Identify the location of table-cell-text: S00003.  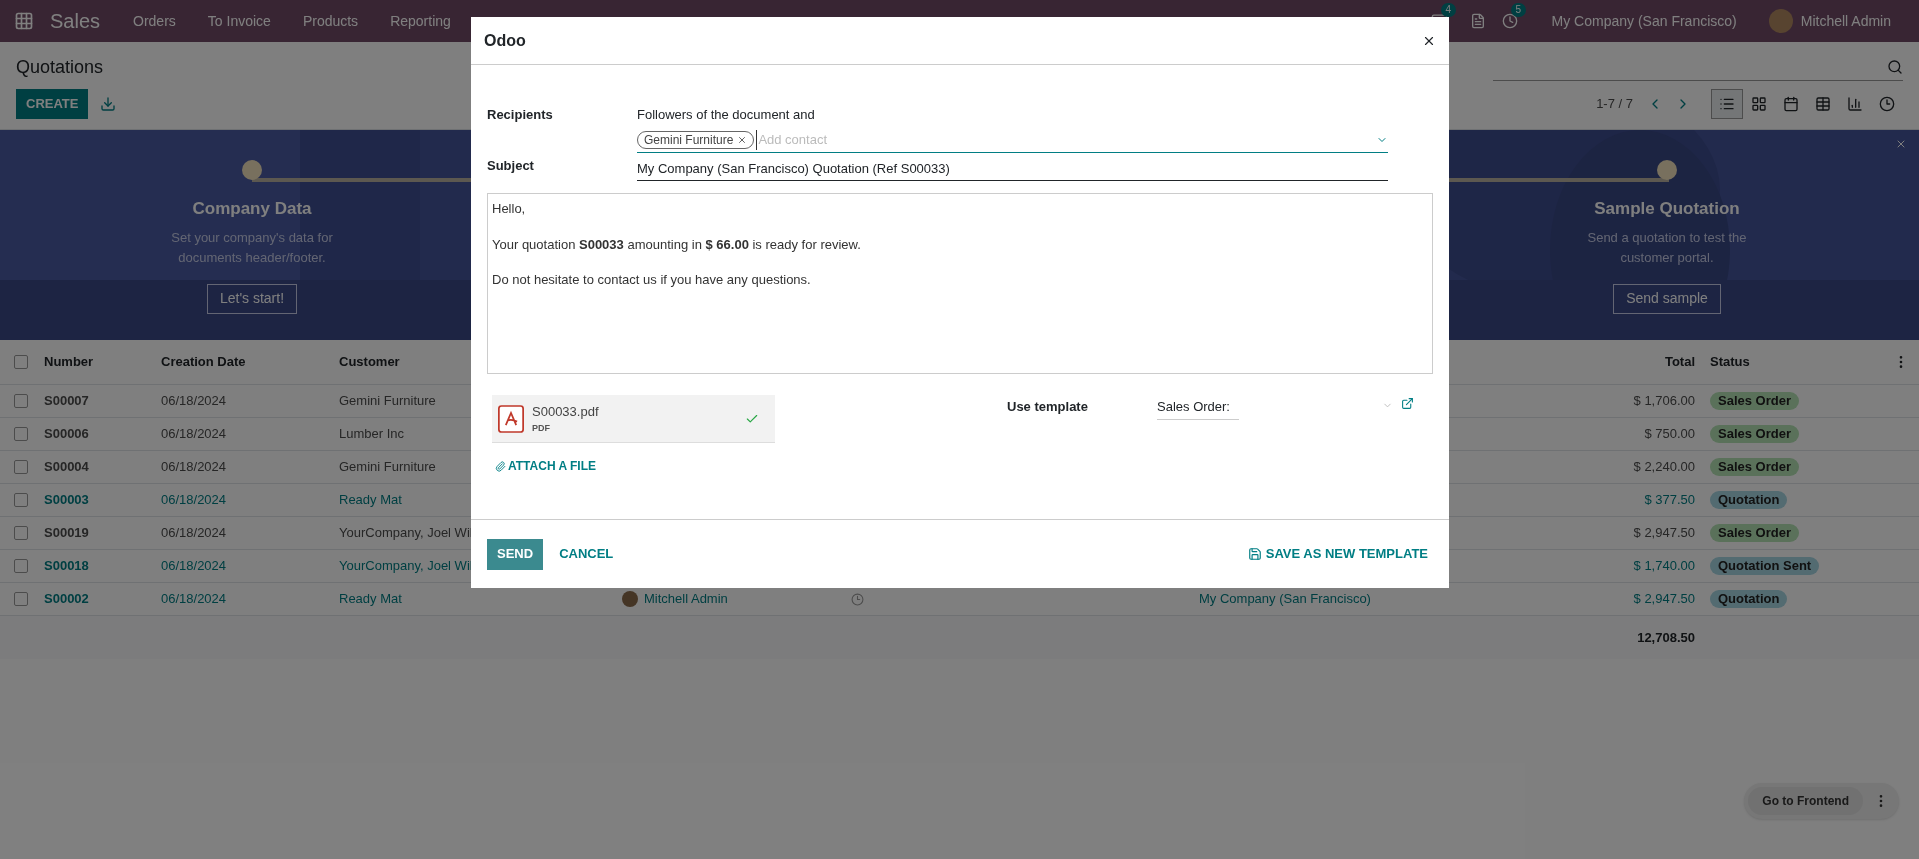
(66, 500).